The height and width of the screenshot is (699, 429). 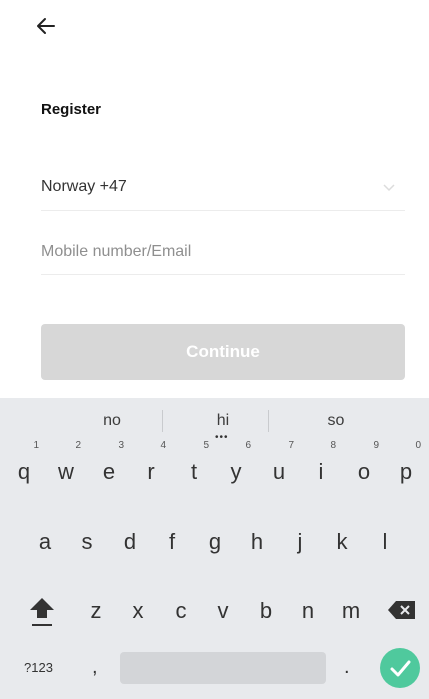 I want to click on key-e: 3e, so click(x=109, y=466).